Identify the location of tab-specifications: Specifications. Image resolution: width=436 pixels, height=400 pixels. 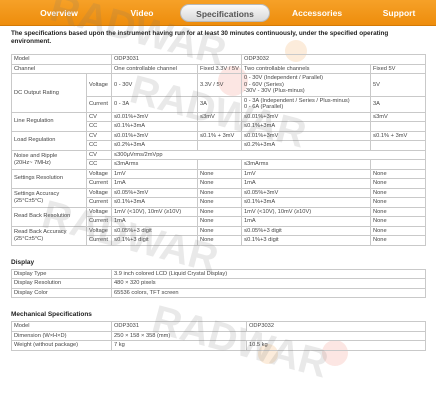
(225, 13).